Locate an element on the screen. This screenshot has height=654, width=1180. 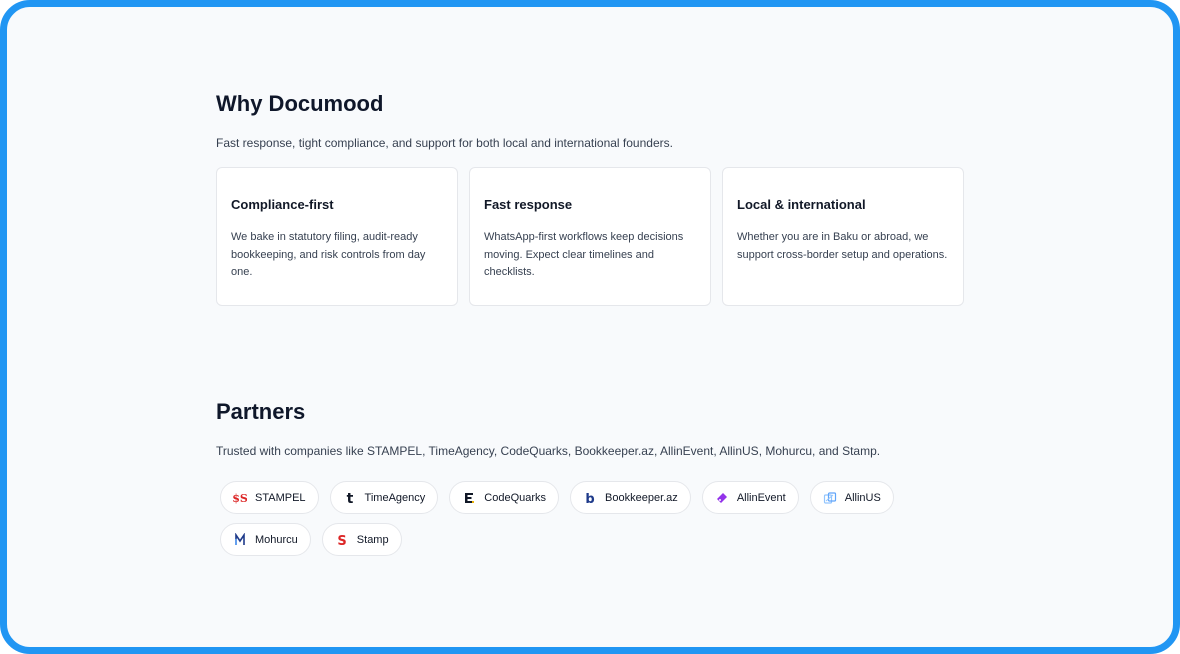
mohurcu-logo-icon is located at coordinates (240, 539).